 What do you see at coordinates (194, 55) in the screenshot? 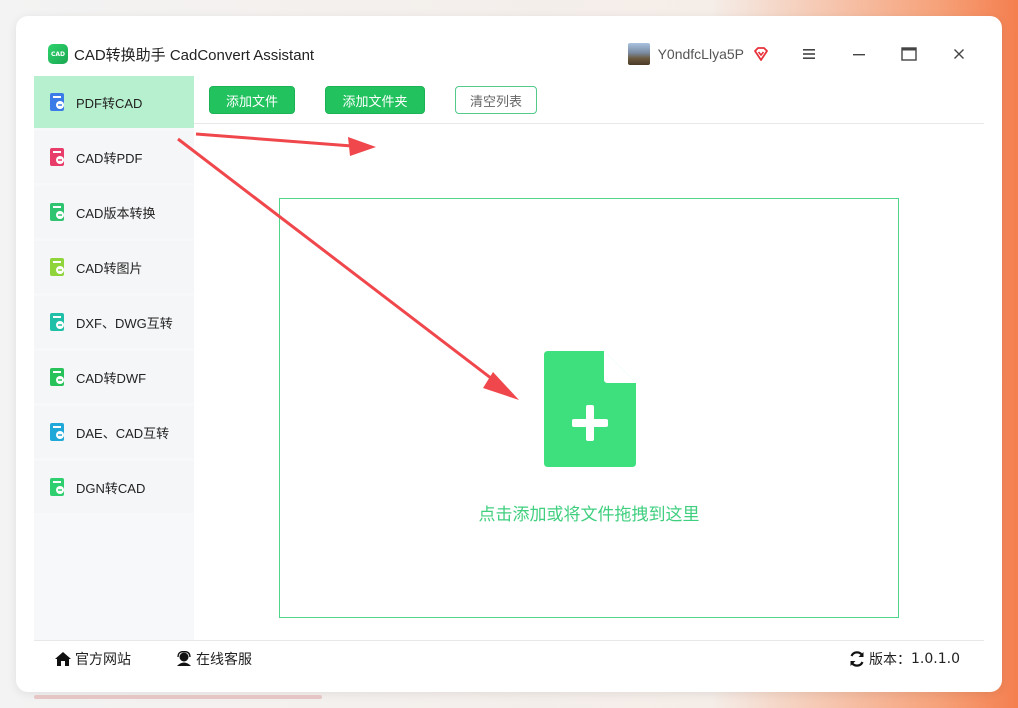
I see `app-title: CAD转换助手 CadConvert Assistant` at bounding box center [194, 55].